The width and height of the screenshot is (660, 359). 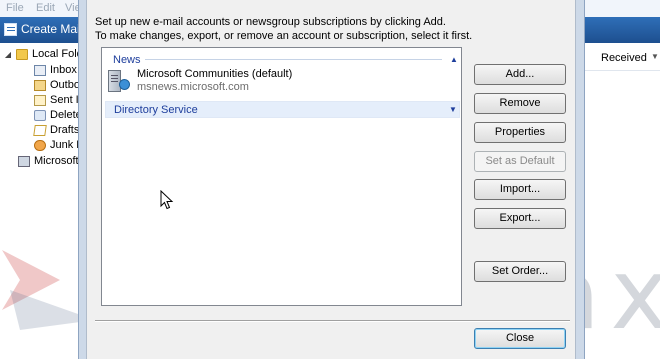 What do you see at coordinates (15, 8) in the screenshot?
I see `menu-file: File` at bounding box center [15, 8].